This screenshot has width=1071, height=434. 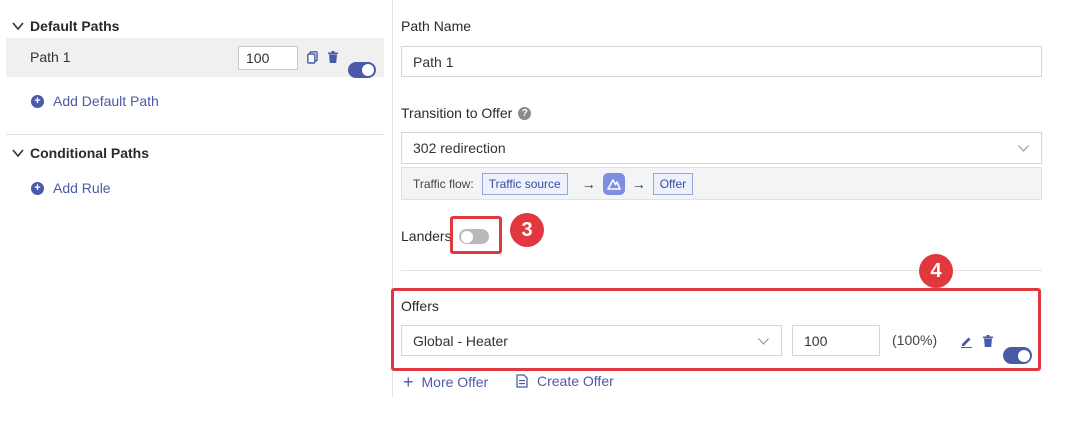 I want to click on path-row: Path 1 100, so click(x=195, y=58).